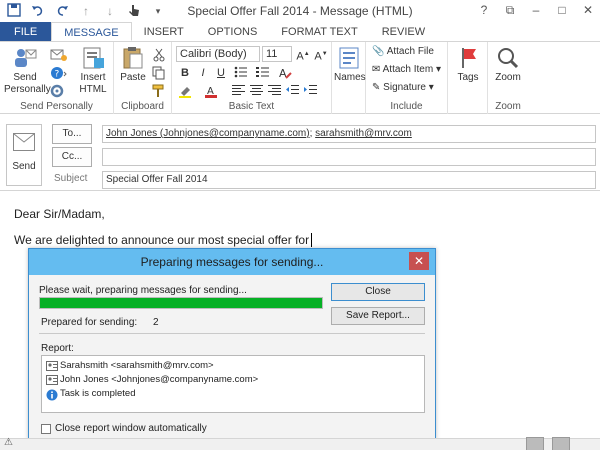 The image size is (600, 450). What do you see at coordinates (91, 31) in the screenshot?
I see `tab-message: MESSAGE` at bounding box center [91, 31].